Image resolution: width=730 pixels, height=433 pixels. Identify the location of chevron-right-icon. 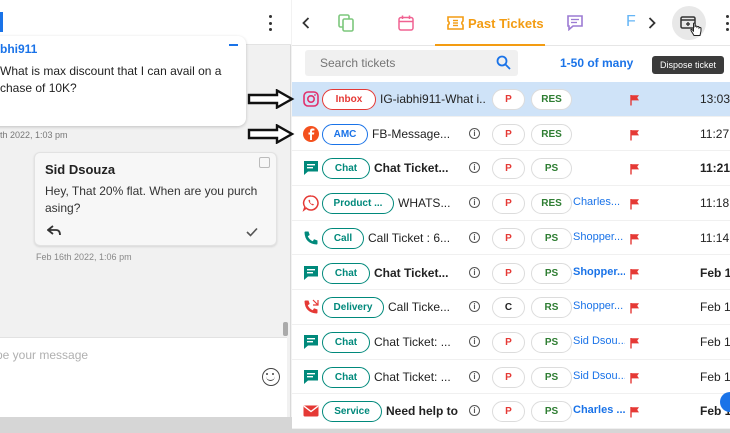
(652, 23).